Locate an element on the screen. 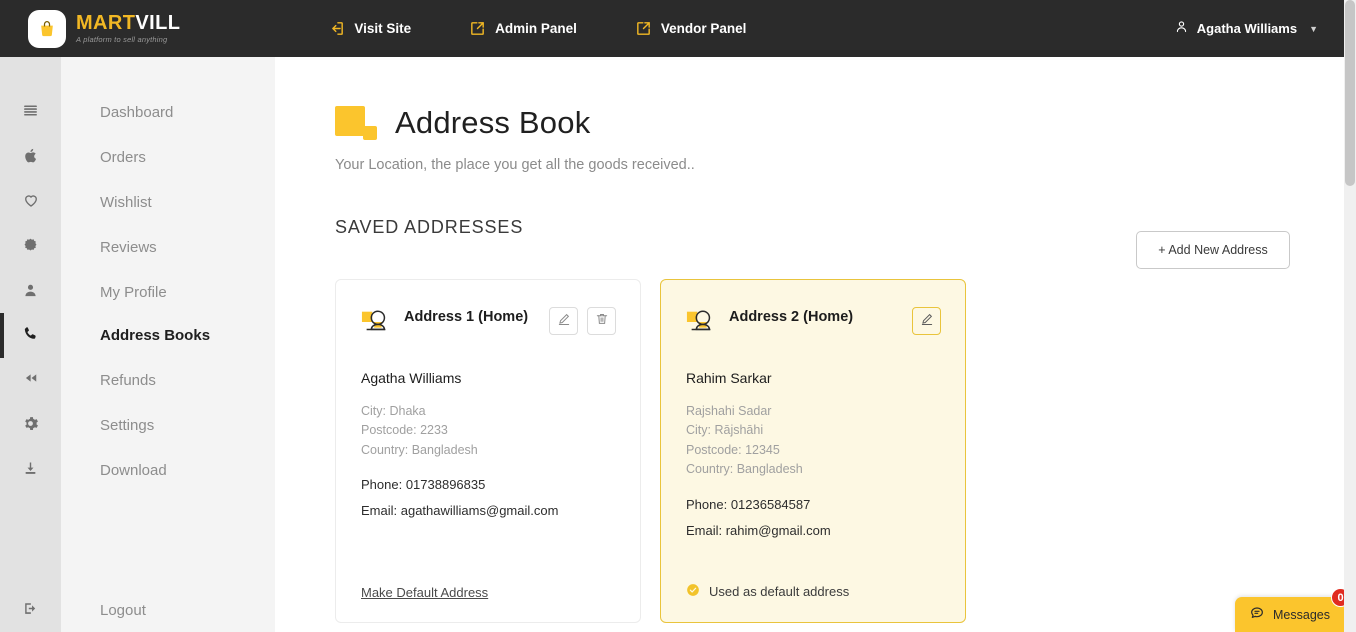  sidebar-icon-rail is located at coordinates (30, 344).